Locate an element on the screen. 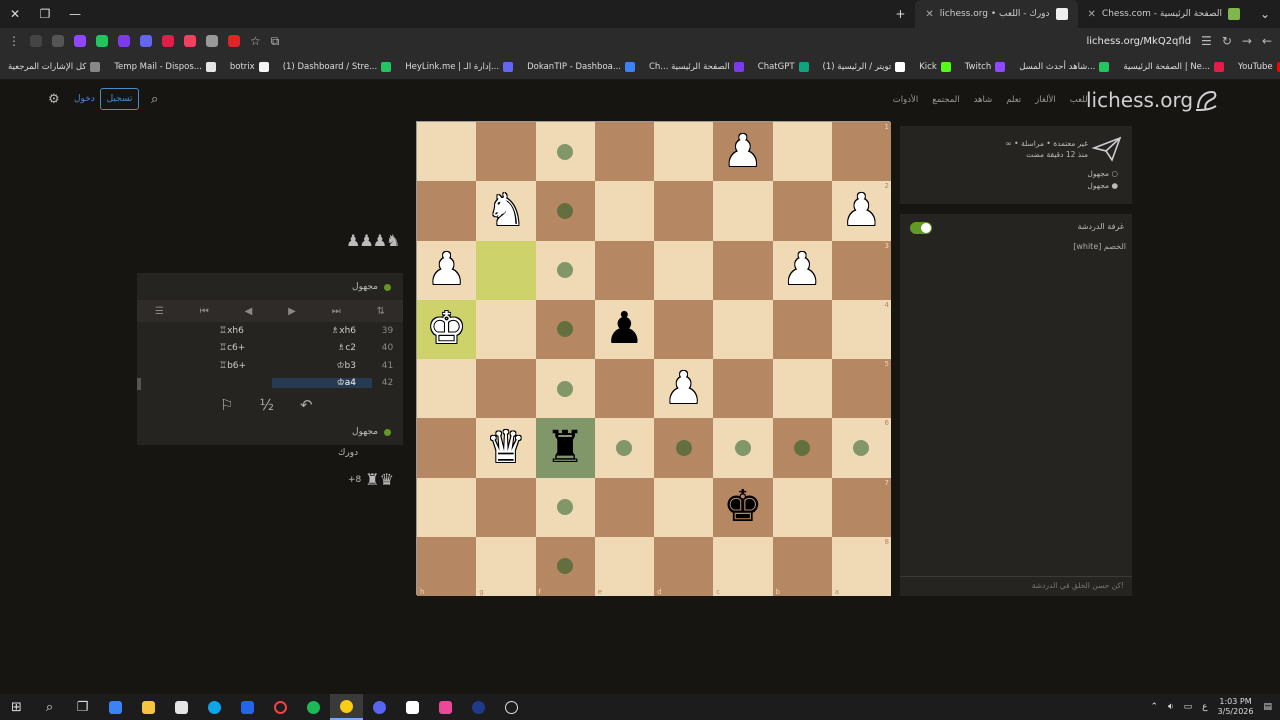  square-a7: 7 is located at coordinates (861, 507).